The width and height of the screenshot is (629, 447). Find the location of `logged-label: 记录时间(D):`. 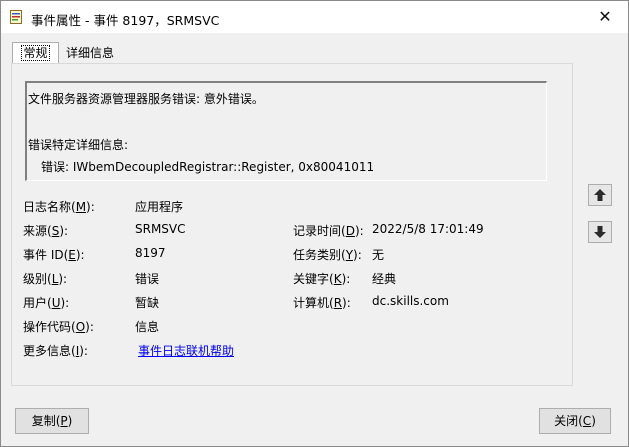

logged-label: 记录时间(D): is located at coordinates (328, 231).